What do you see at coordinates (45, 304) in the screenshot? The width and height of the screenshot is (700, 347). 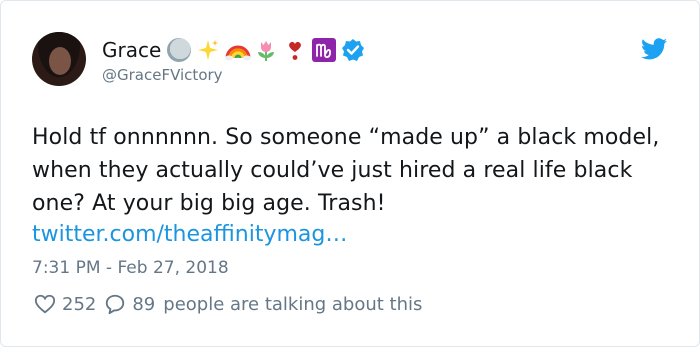 I see `heart-icon` at bounding box center [45, 304].